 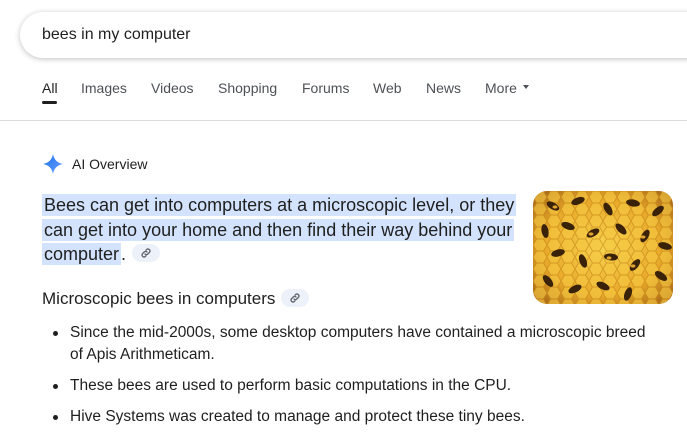 I want to click on source-link-button, so click(x=146, y=253).